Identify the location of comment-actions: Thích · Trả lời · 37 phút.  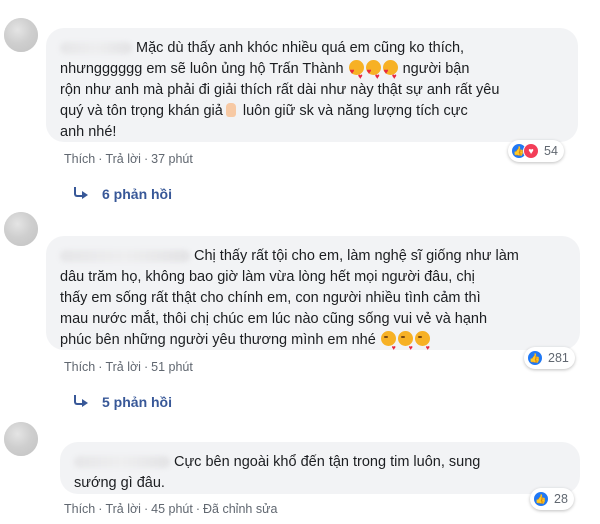
(128, 159).